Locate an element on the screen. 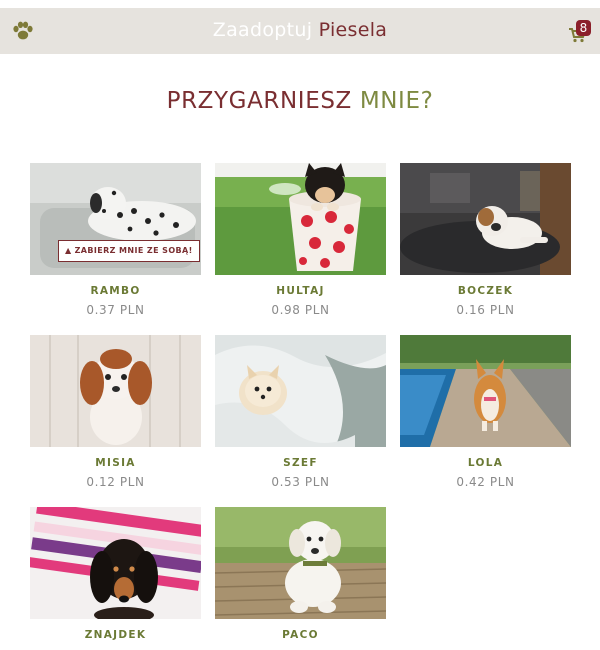  dog-card: HULTAJ 0.98 PLN is located at coordinates (300, 240).